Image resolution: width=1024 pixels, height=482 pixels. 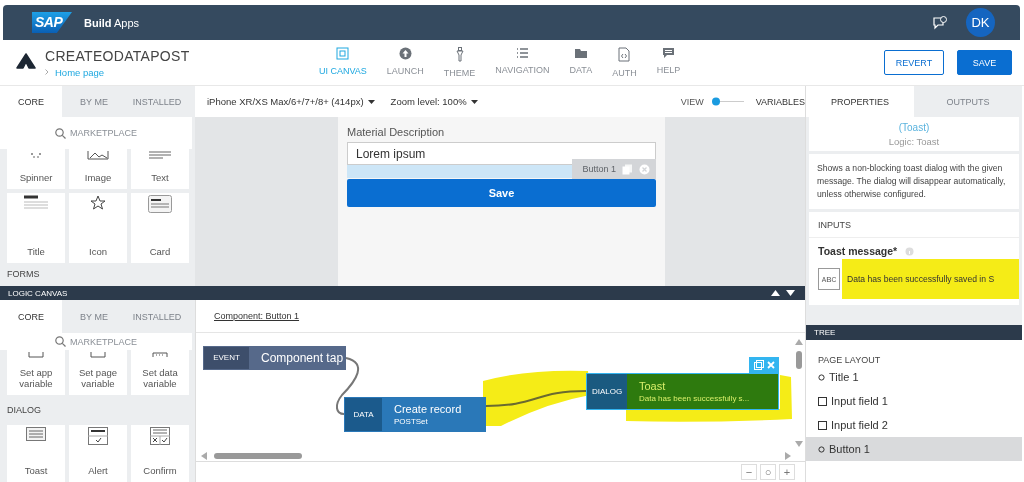 I want to click on chevron-icon, so click(x=47, y=72).